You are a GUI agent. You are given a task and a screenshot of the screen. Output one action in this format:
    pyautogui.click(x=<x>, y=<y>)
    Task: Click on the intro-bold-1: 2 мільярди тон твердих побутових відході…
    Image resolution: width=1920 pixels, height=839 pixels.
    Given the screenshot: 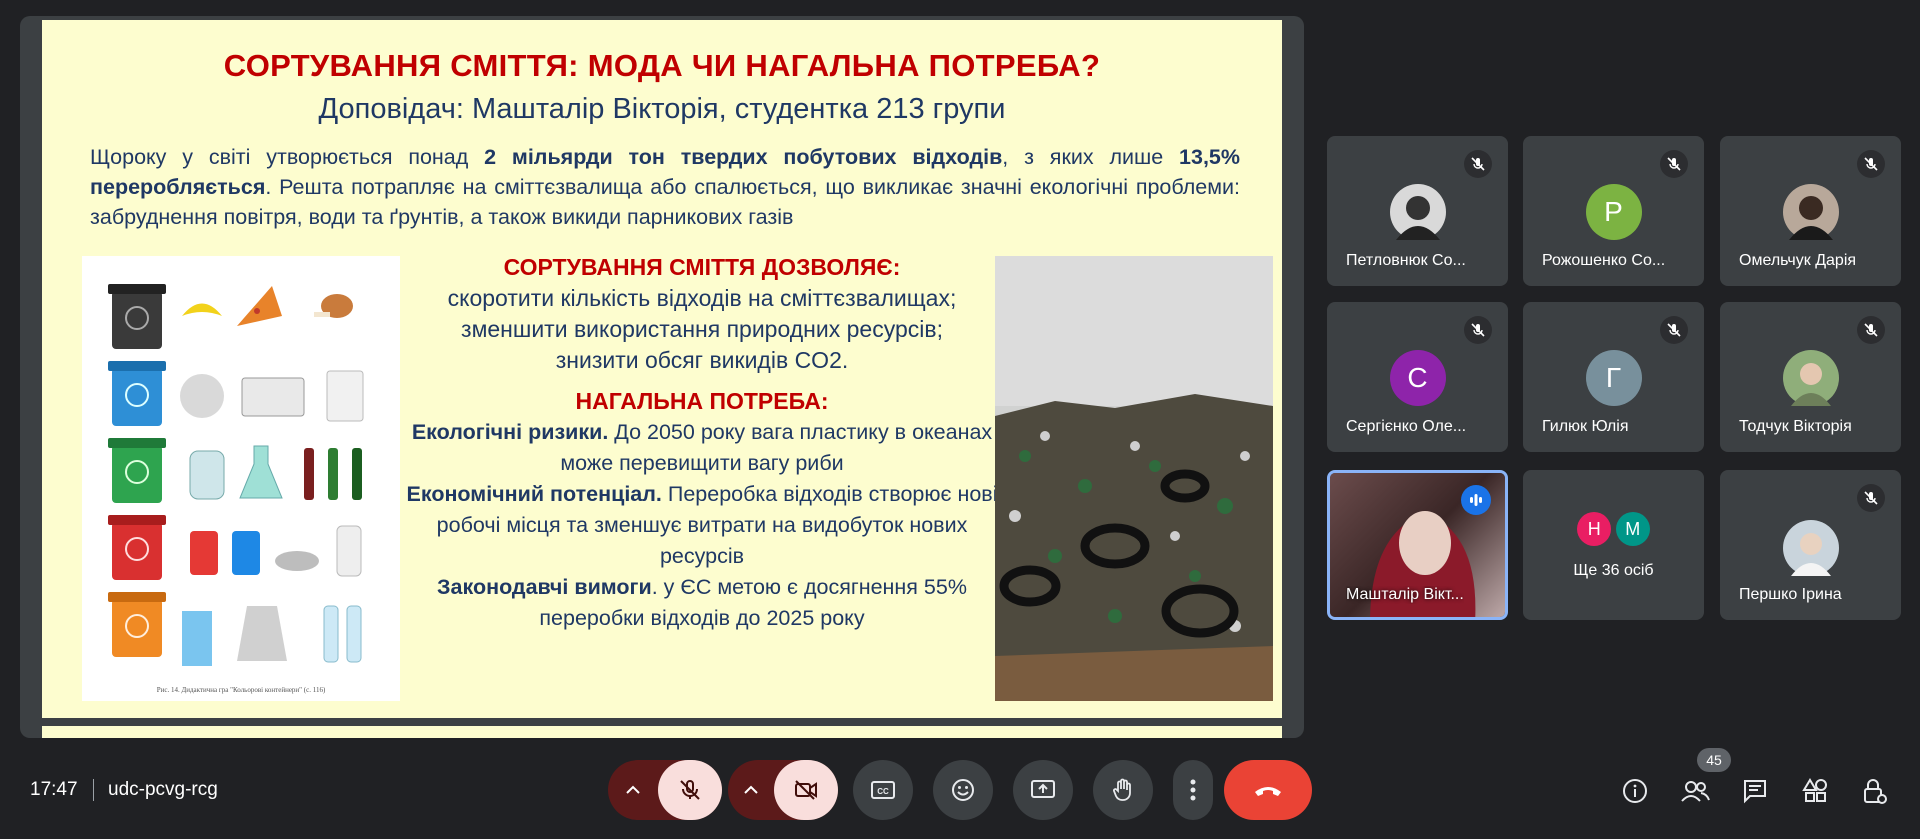 What is the action you would take?
    pyautogui.click(x=743, y=157)
    